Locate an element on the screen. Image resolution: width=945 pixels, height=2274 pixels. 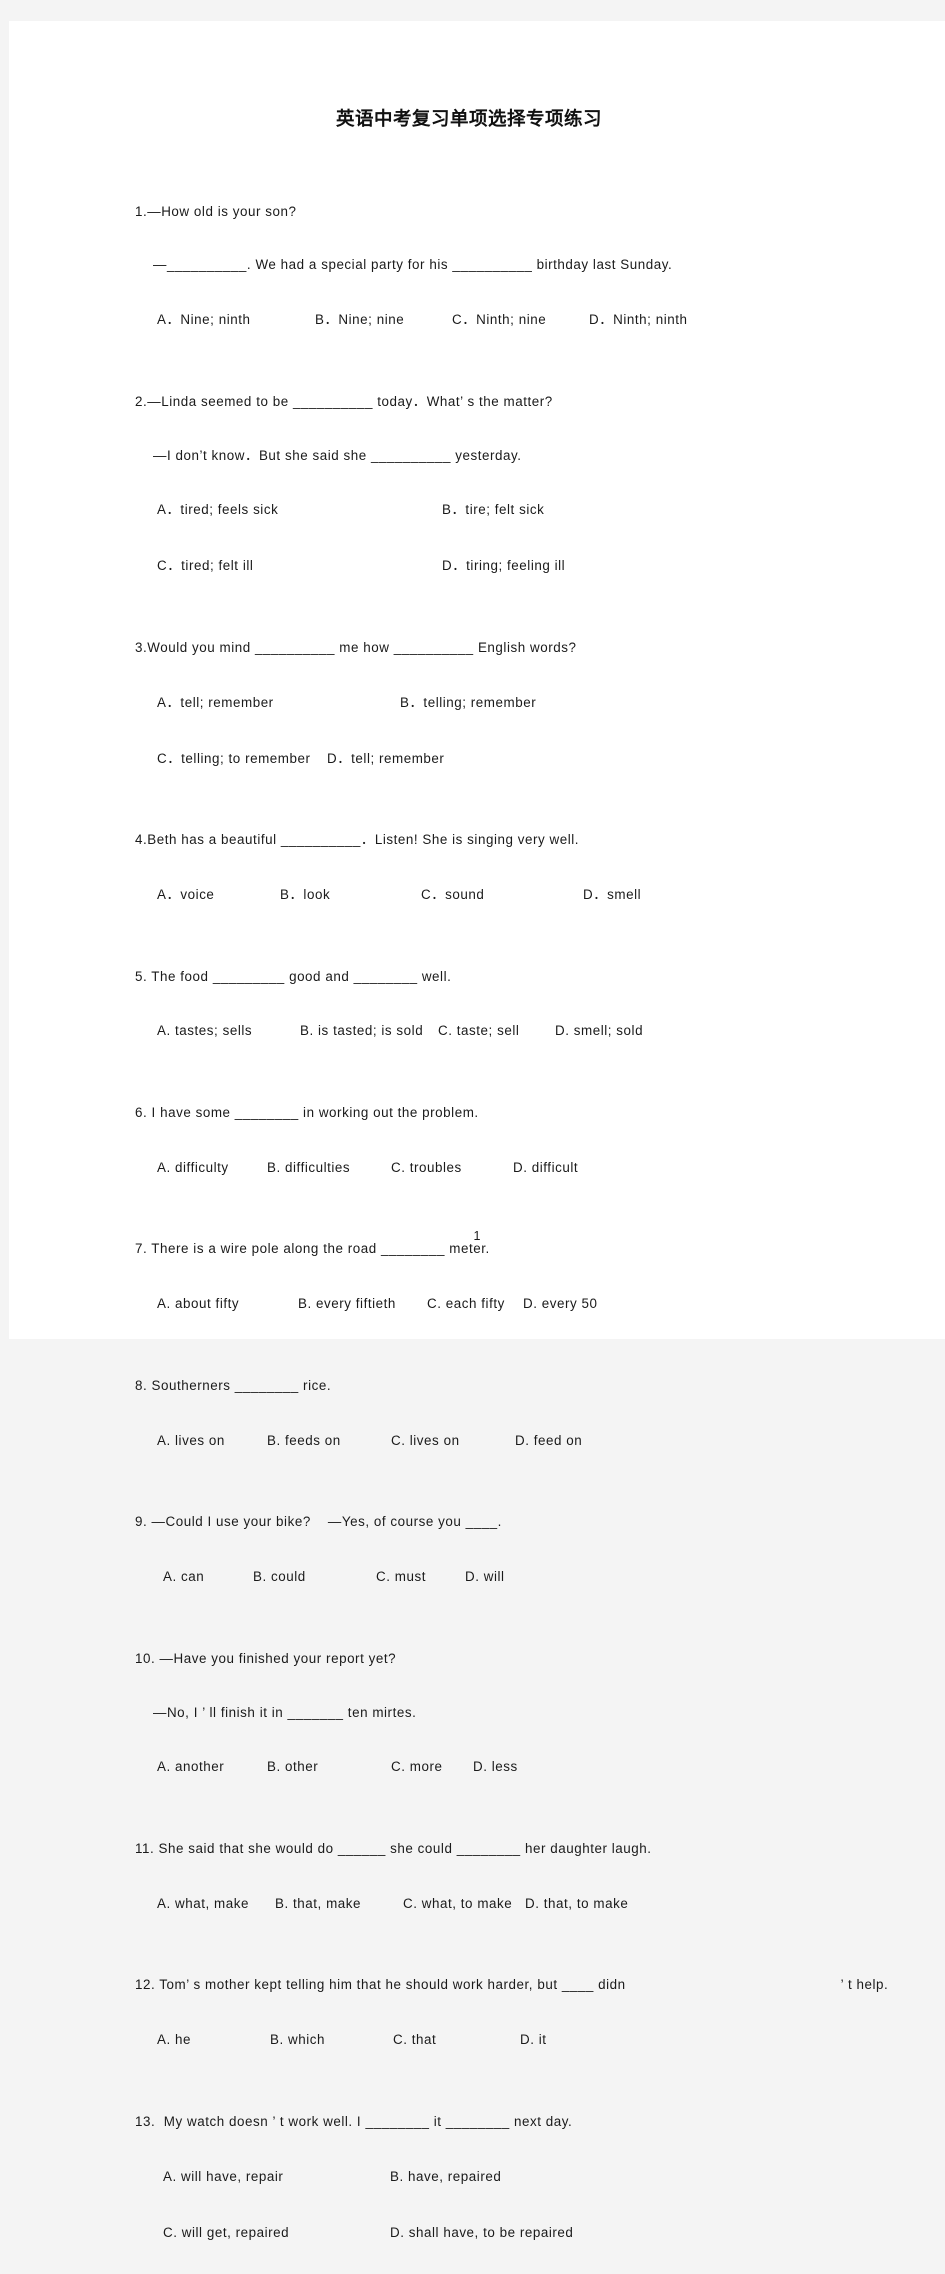
option-a: A. another is located at coordinates (190, 1767).